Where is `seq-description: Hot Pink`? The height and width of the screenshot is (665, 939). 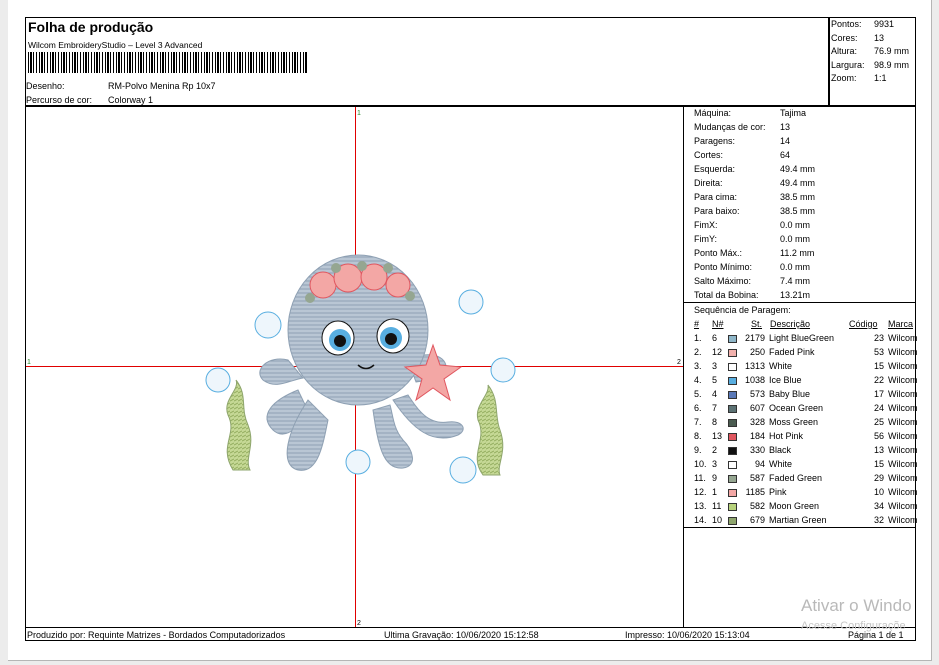
seq-description: Hot Pink is located at coordinates (786, 436).